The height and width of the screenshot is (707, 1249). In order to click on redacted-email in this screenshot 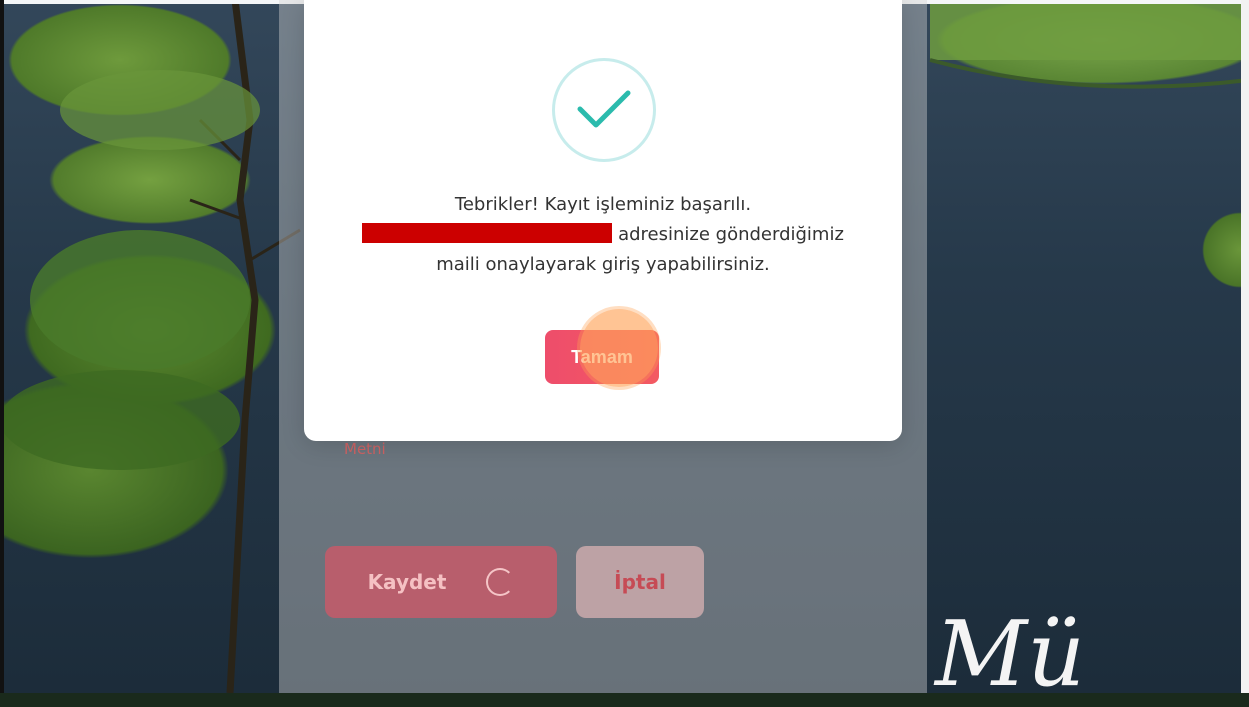, I will do `click(487, 233)`.